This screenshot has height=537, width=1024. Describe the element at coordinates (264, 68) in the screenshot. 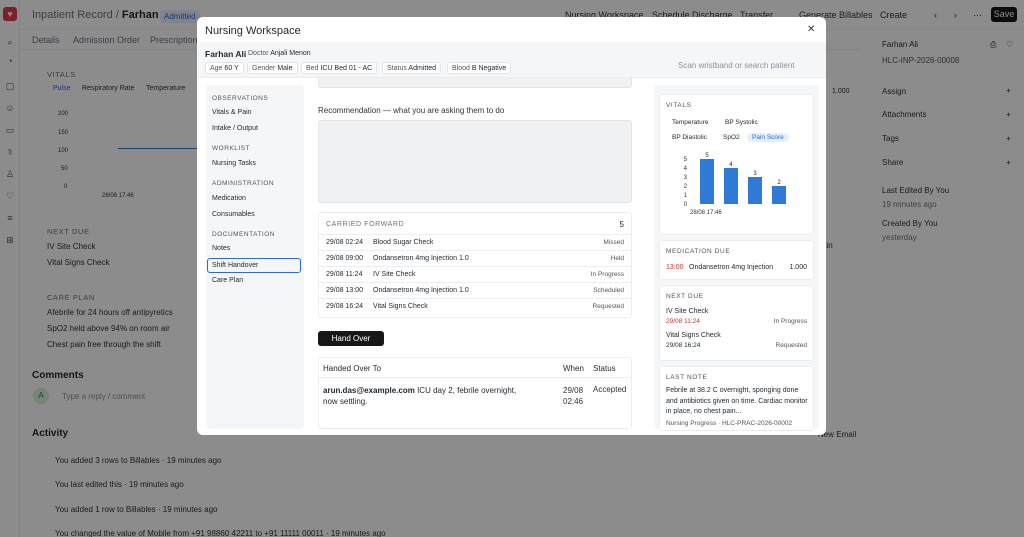

I see `chip-label: Gender` at that location.